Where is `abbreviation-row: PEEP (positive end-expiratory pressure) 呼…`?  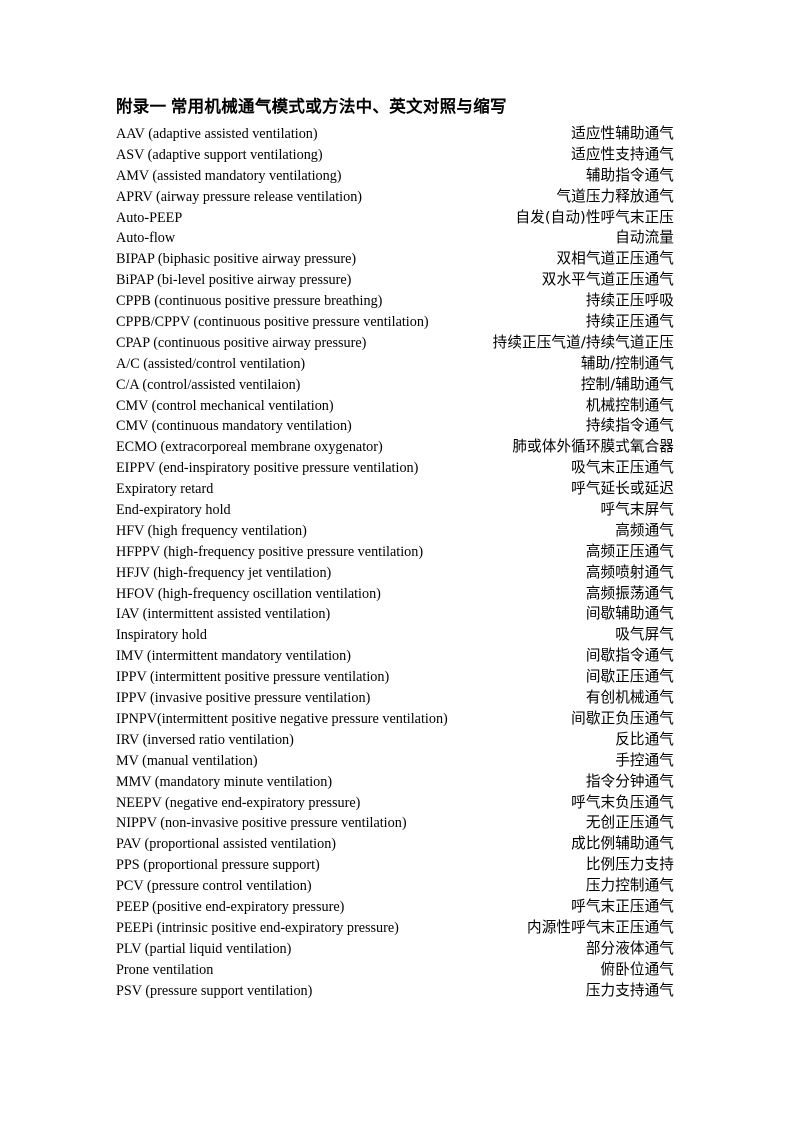
abbreviation-row: PEEP (positive end-expiratory pressure) 呼… is located at coordinates (395, 907).